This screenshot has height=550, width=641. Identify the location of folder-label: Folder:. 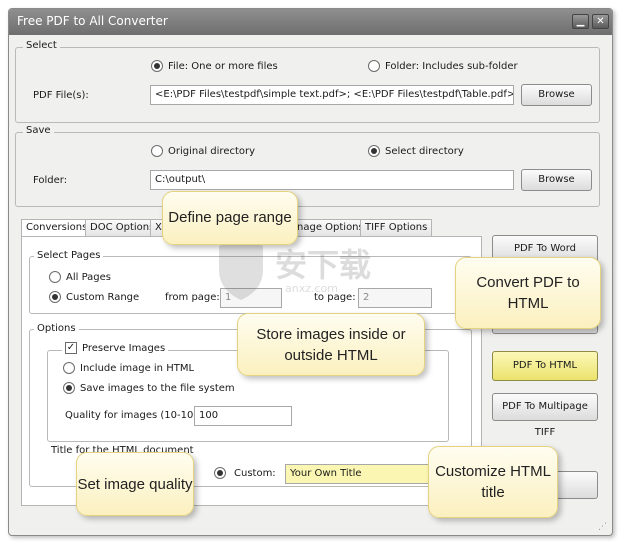
(50, 180).